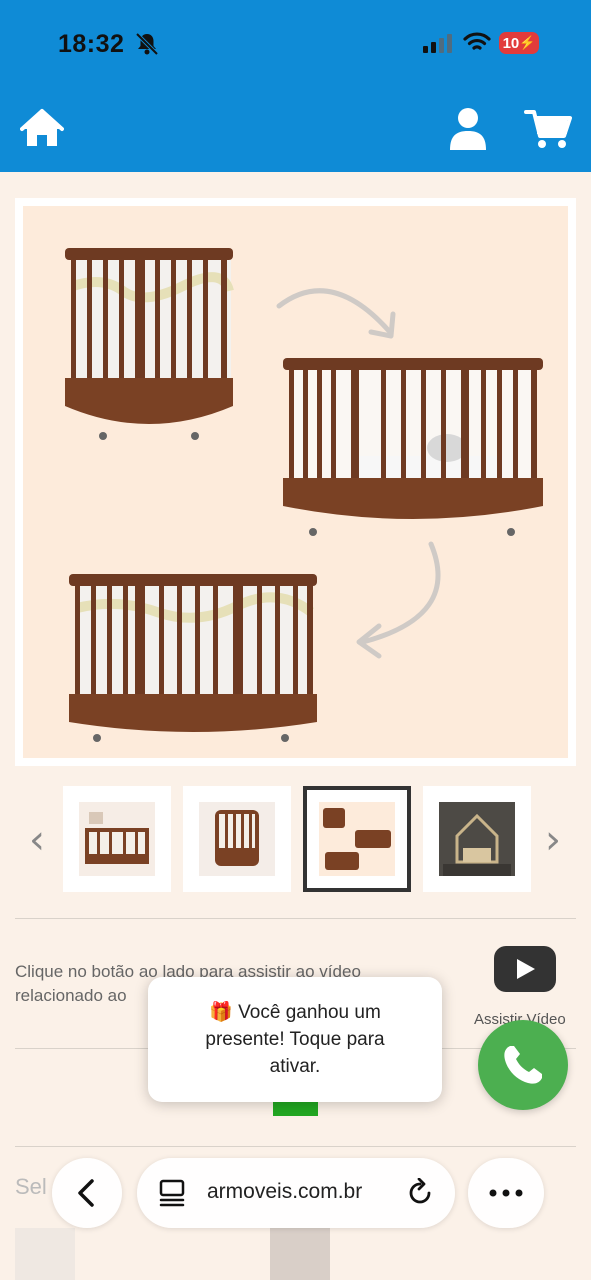  I want to click on browser-url-text: armoveis.com.br, so click(284, 1192).